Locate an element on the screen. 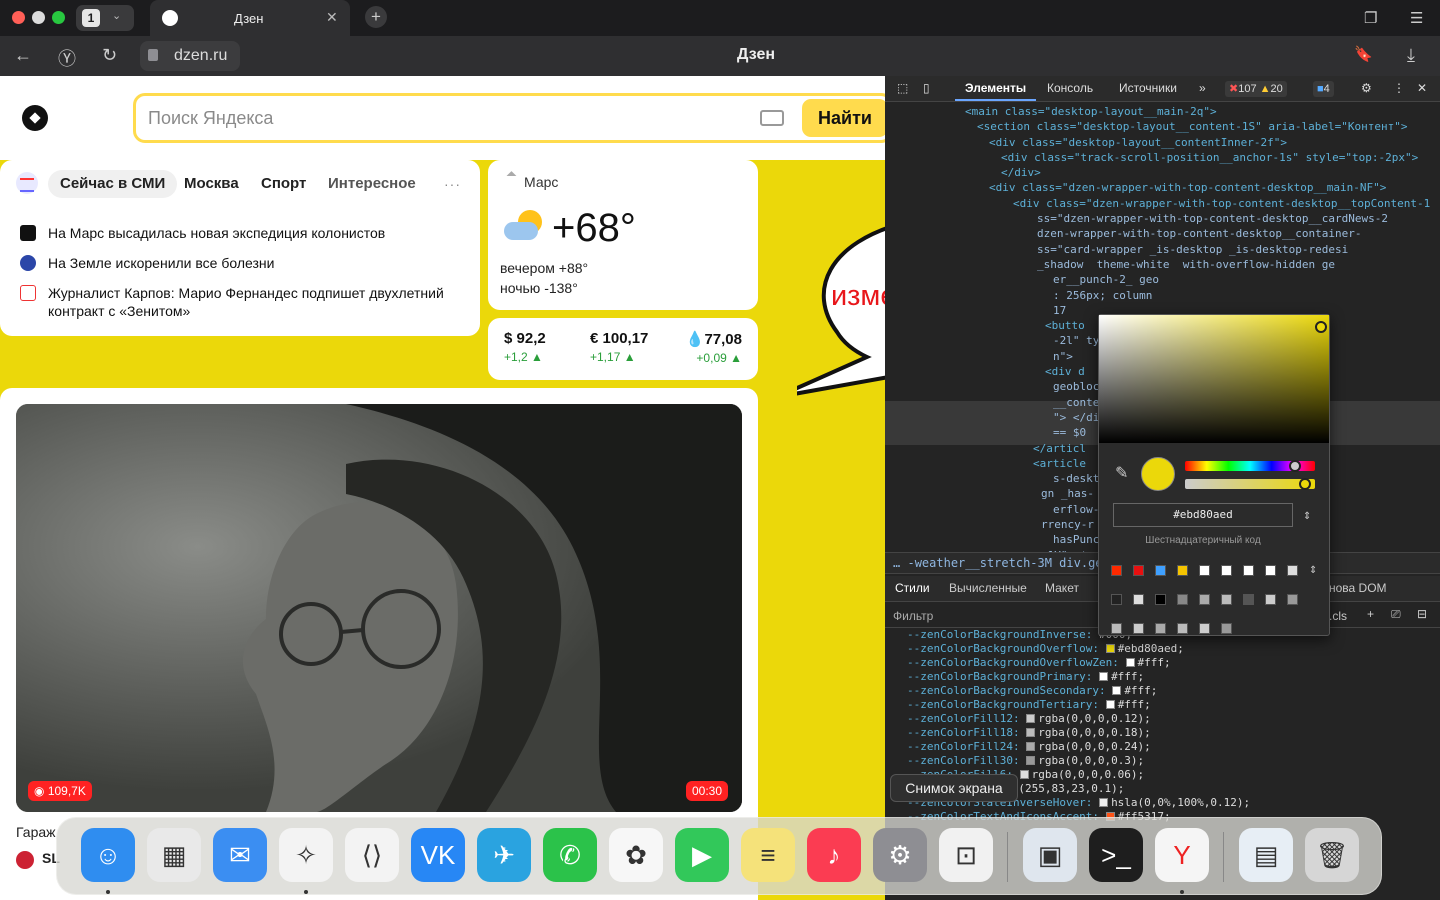 Image resolution: width=1440 pixels, height=900 pixels. palette-toggle-icon: ⇕ is located at coordinates (1313, 570).